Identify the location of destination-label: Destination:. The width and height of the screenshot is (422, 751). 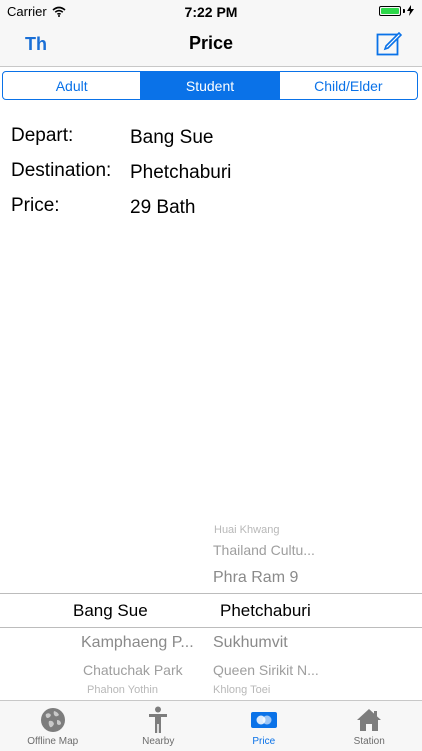
(61, 171).